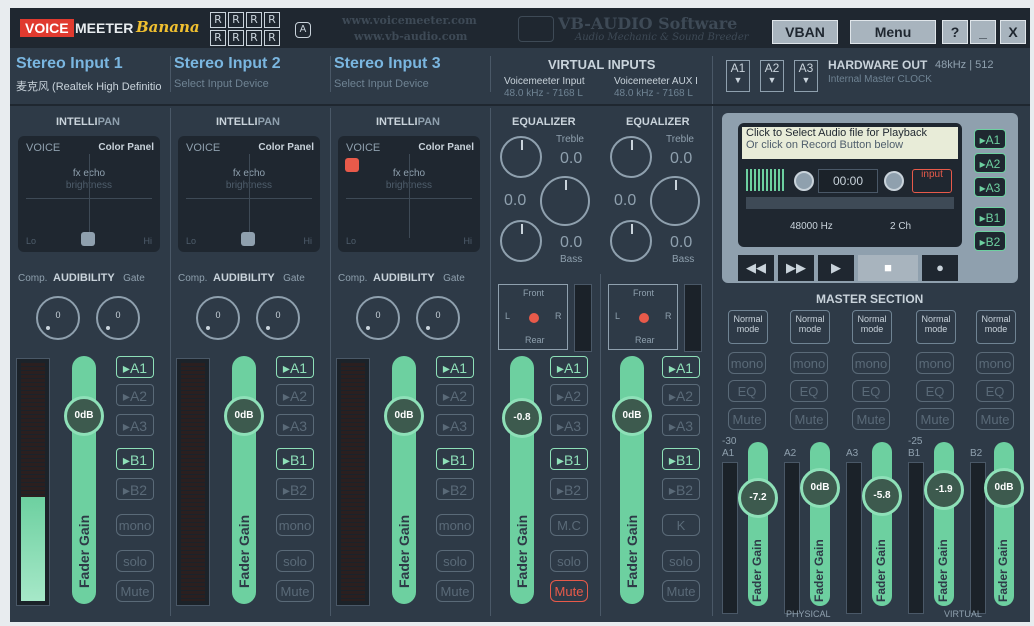 This screenshot has height=626, width=1034. What do you see at coordinates (522, 418) in the screenshot?
I see `fader-knob: -0.8` at bounding box center [522, 418].